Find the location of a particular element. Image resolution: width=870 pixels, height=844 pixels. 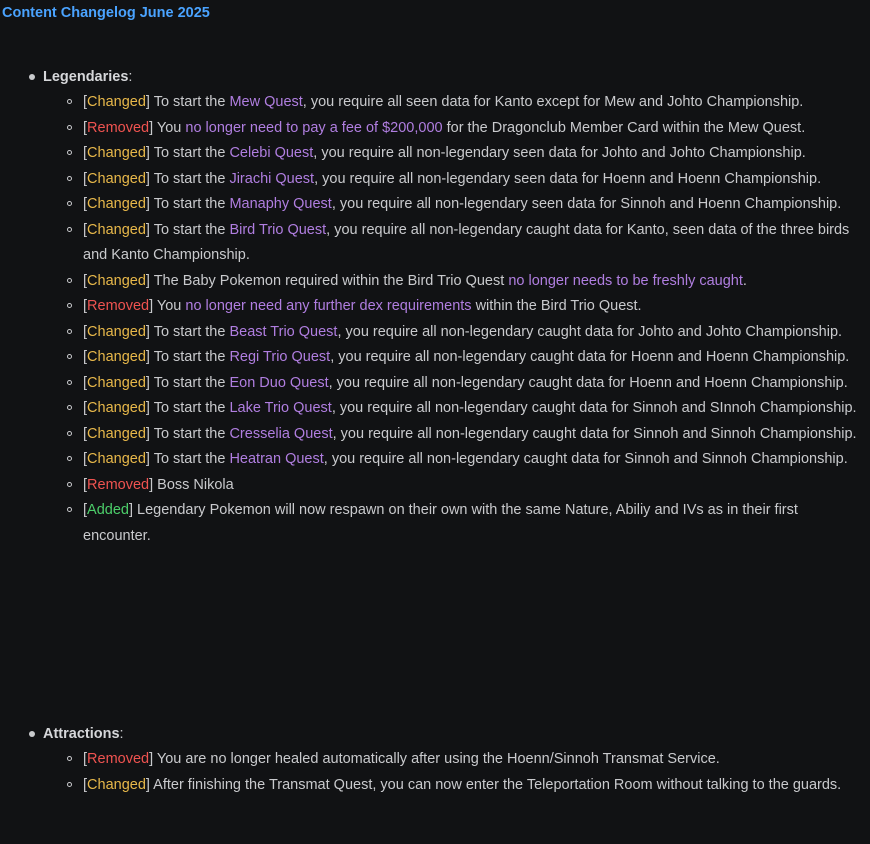

highlight-text: Mew Quest is located at coordinates (266, 102).